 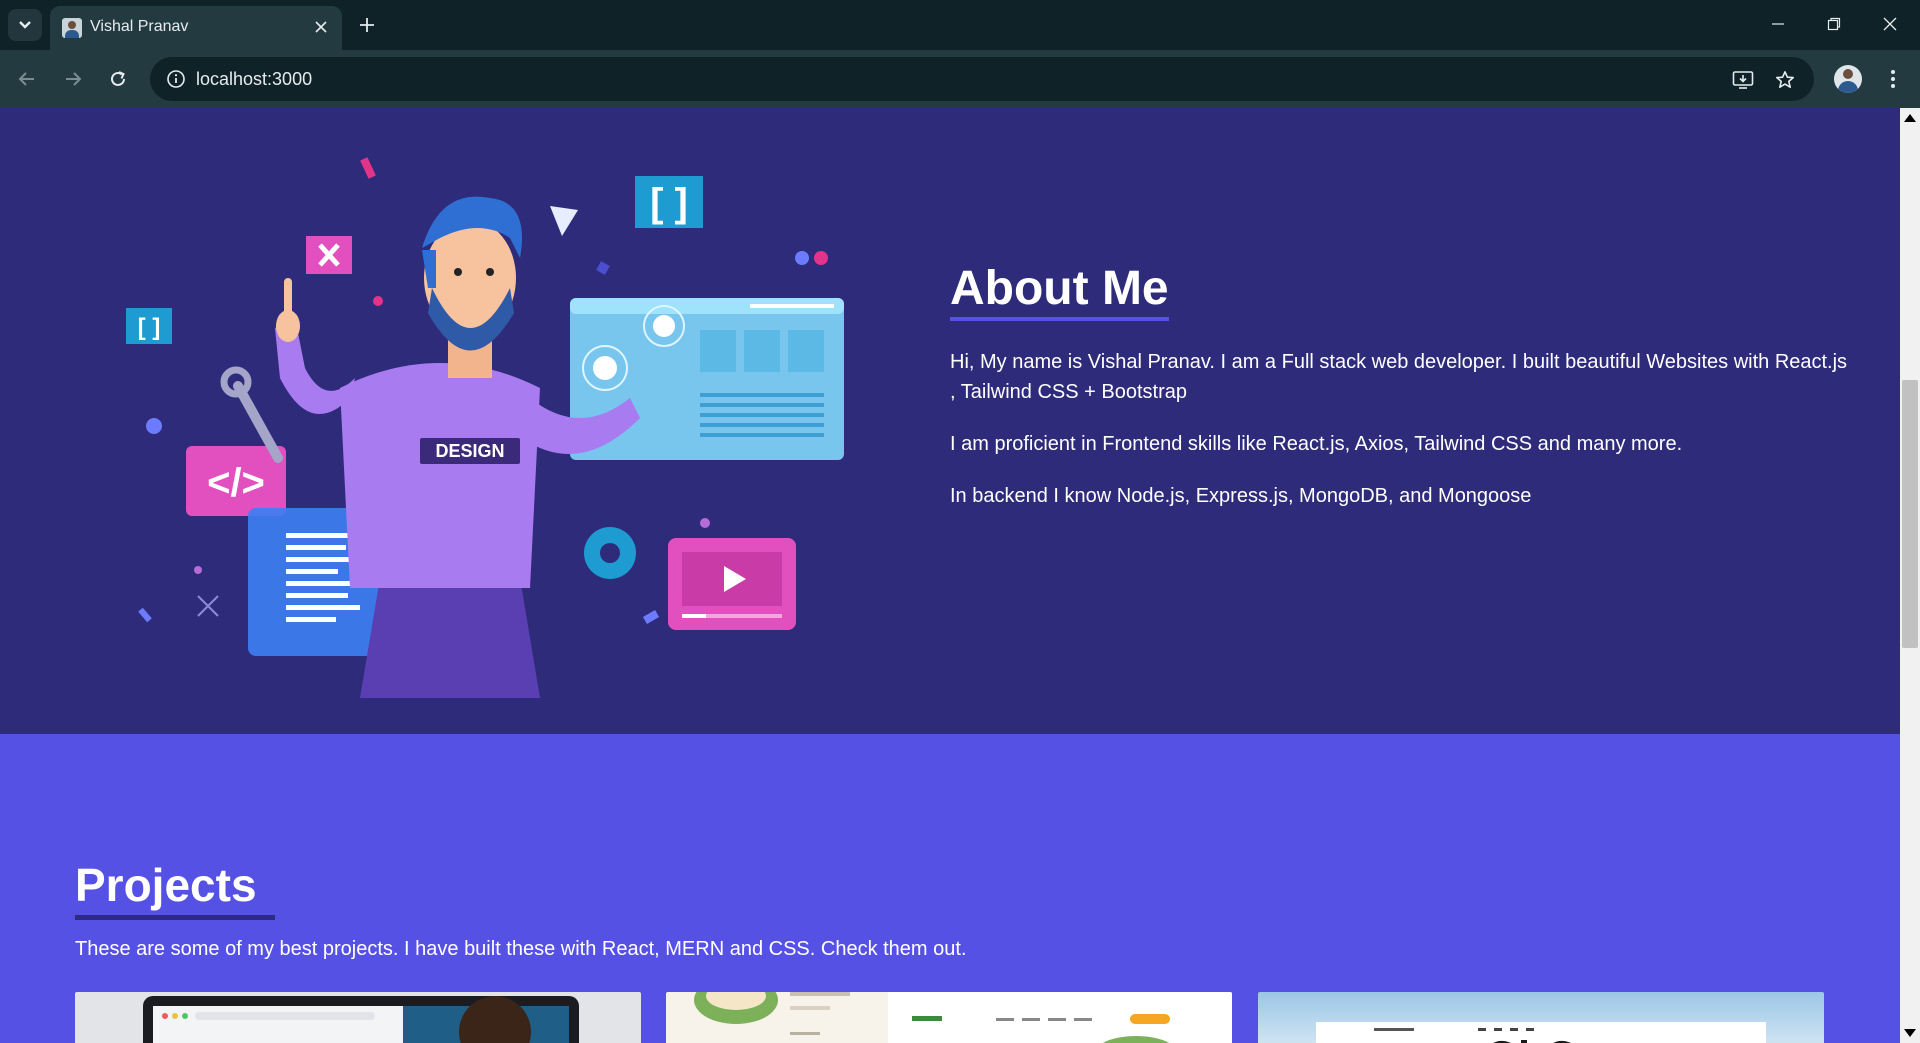 I want to click on tab-title: Vishal Pranav, so click(x=139, y=26).